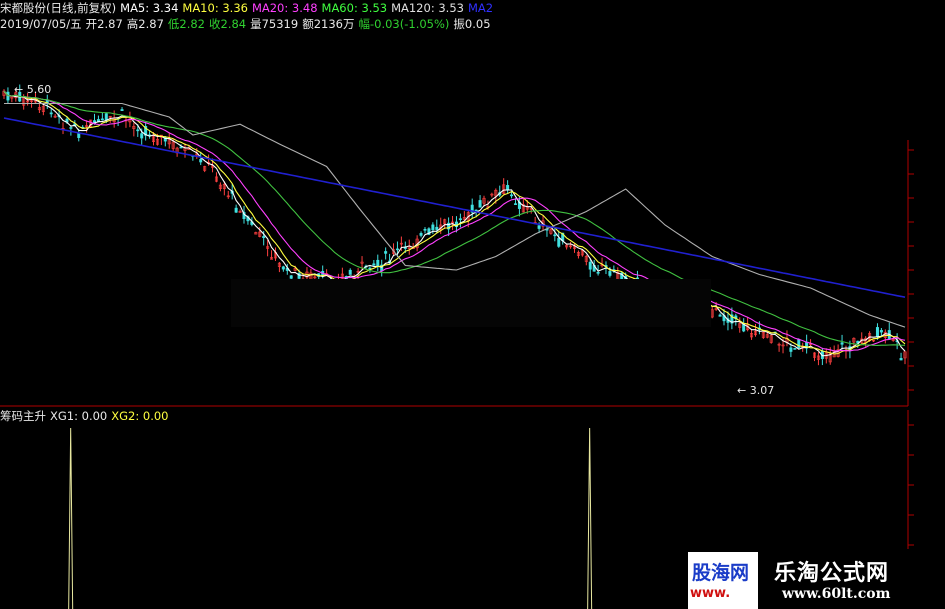 This screenshot has width=945, height=609. What do you see at coordinates (480, 8) in the screenshot?
I see `row1-item-6: MA2` at bounding box center [480, 8].